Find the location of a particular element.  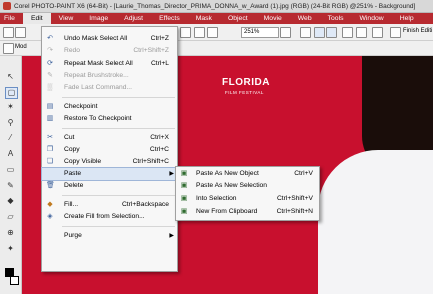

menu-tools: Tools is located at coordinates (336, 18).